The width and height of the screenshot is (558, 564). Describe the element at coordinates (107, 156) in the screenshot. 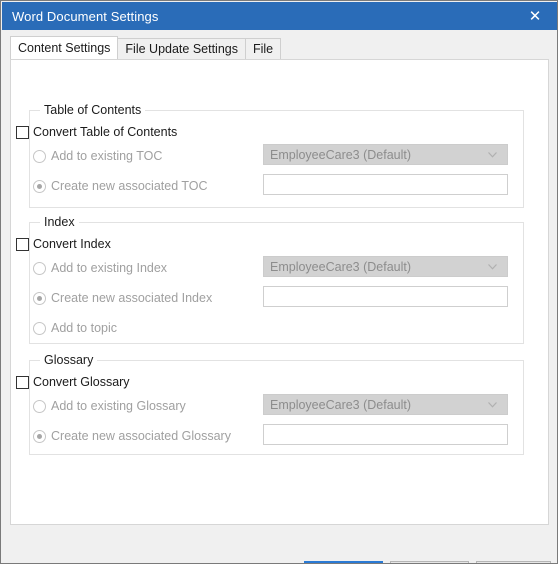

I see `radio-label: Add to existing TOC` at that location.